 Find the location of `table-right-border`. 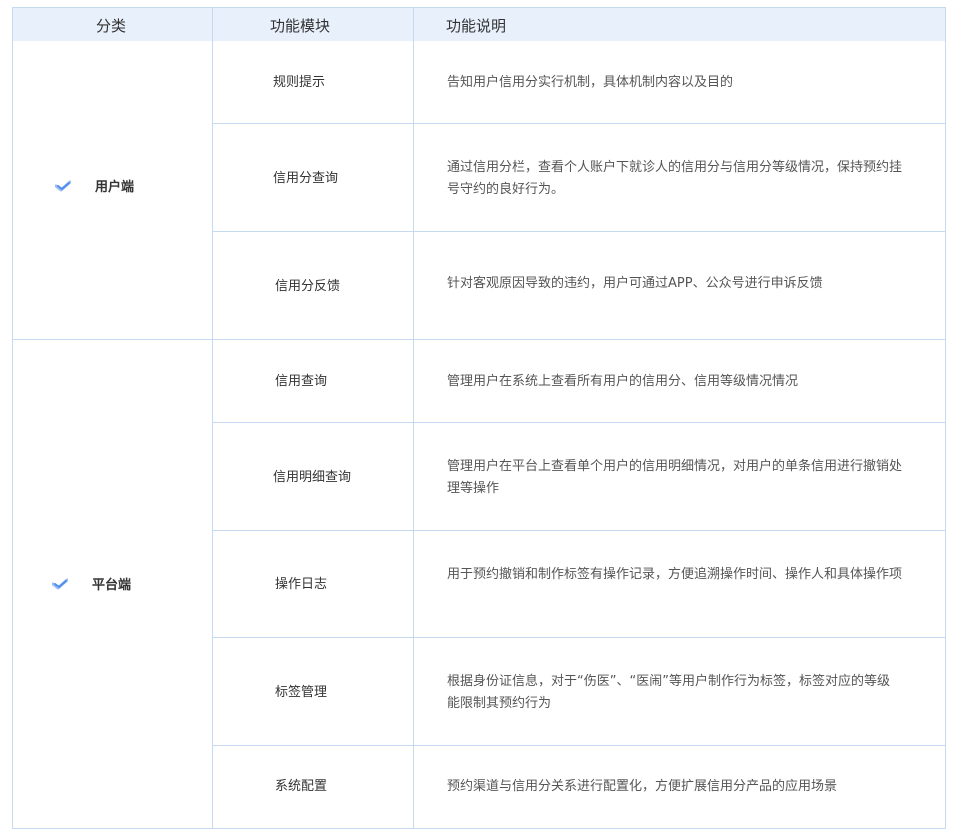

table-right-border is located at coordinates (945, 417).